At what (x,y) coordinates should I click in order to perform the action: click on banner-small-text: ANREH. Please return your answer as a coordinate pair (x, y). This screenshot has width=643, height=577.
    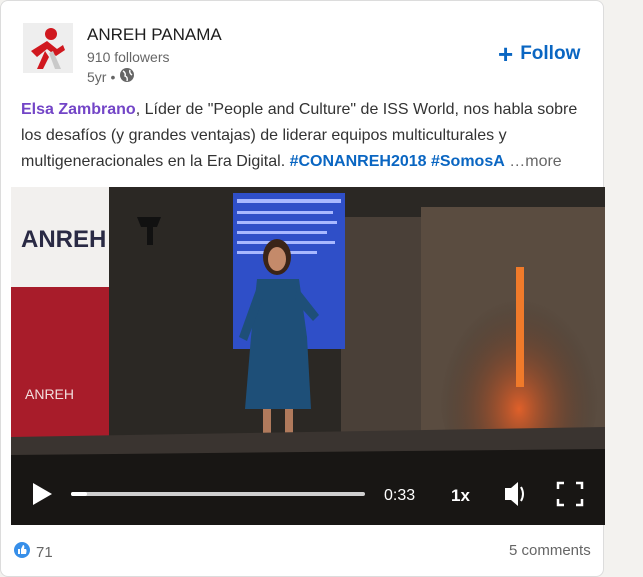
    Looking at the image, I should click on (49, 394).